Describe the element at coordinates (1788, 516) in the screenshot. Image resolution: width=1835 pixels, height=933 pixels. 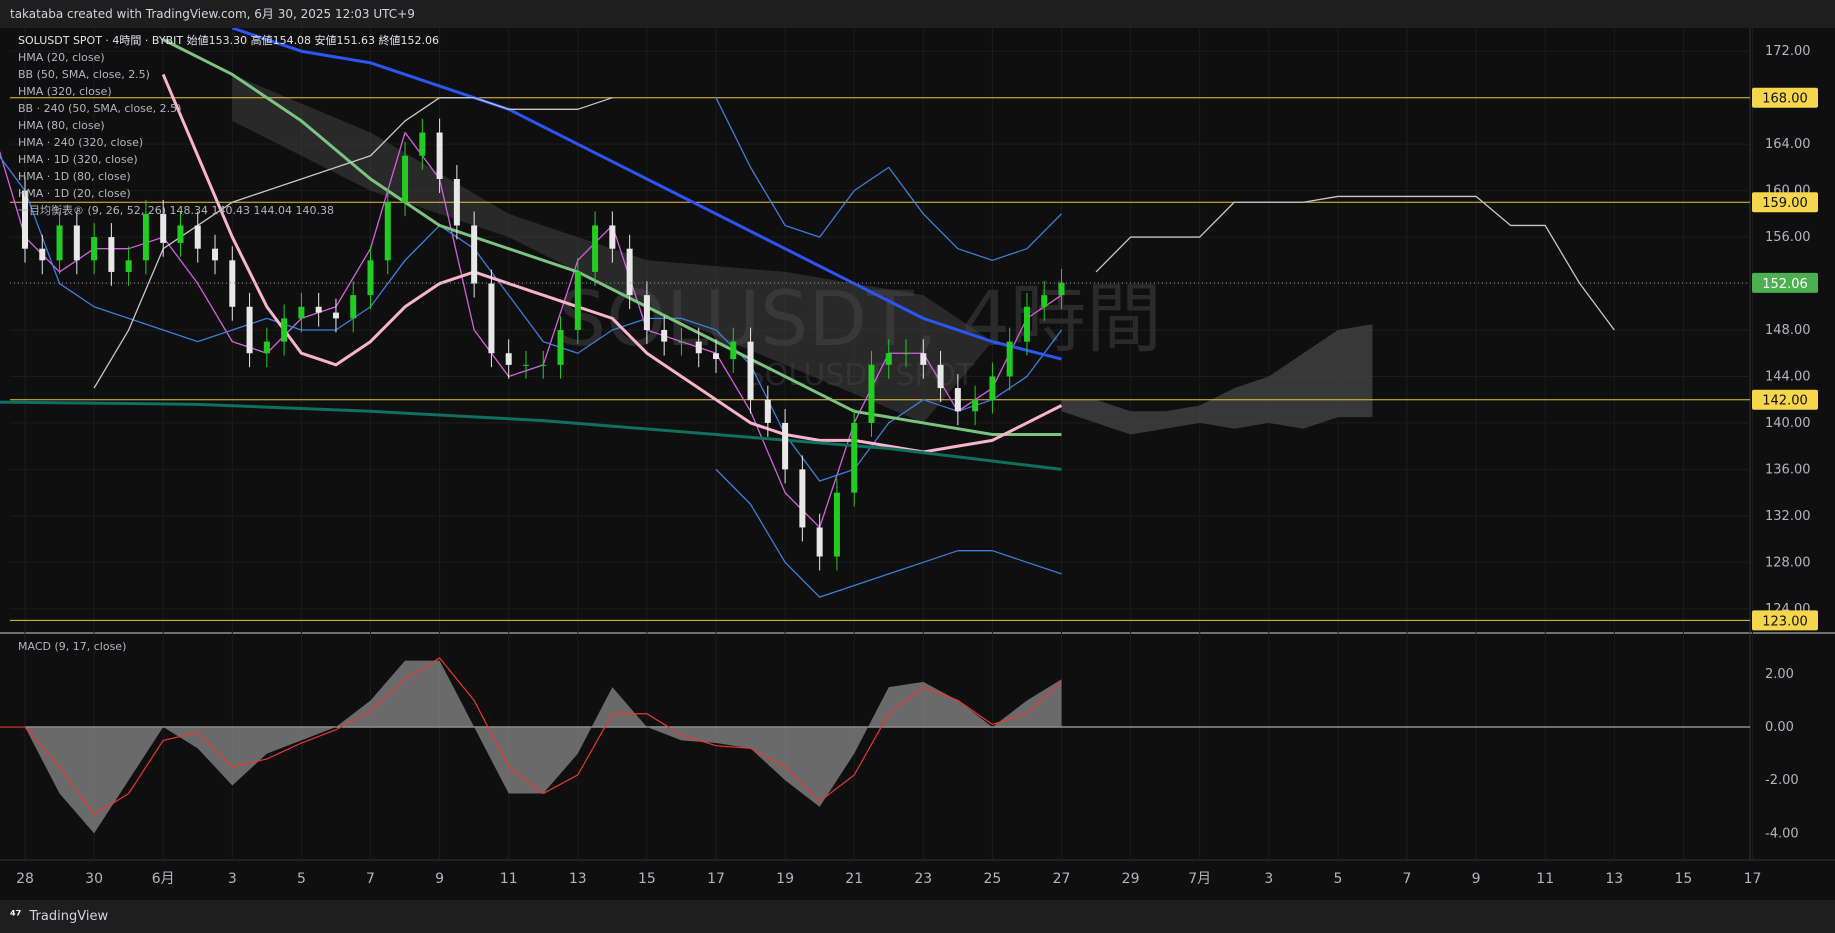
I see `price-tick-label: 132.00` at that location.